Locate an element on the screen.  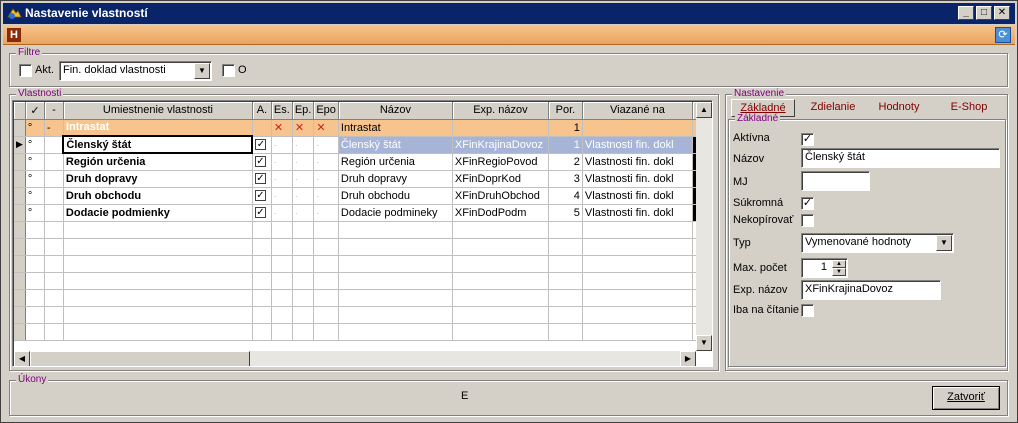
column-header-order: Por. is located at coordinates (565, 111).